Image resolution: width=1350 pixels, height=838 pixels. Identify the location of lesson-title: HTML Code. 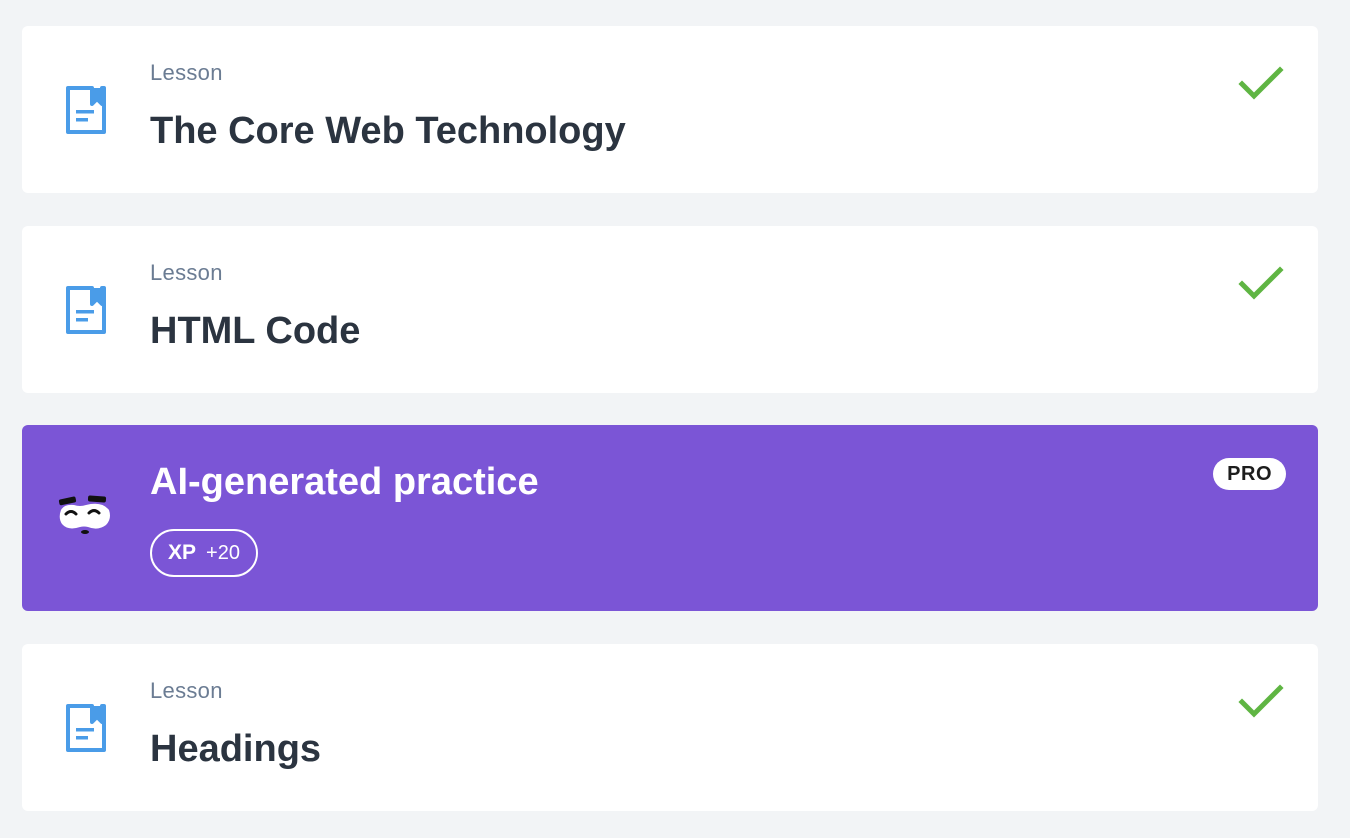
(255, 331).